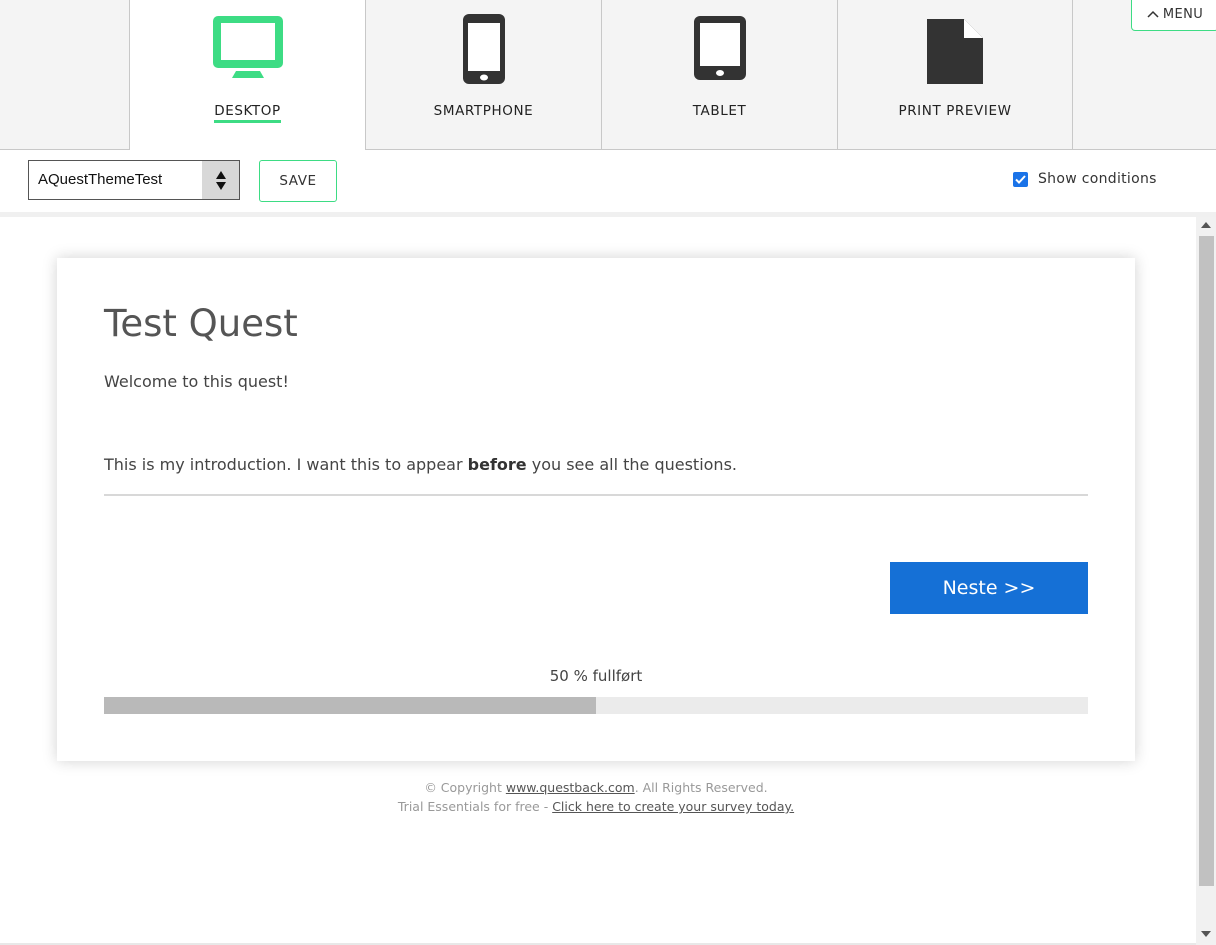 Image resolution: width=1216 pixels, height=945 pixels. What do you see at coordinates (196, 381) in the screenshot?
I see `welcome-text: Welcome to this quest!` at bounding box center [196, 381].